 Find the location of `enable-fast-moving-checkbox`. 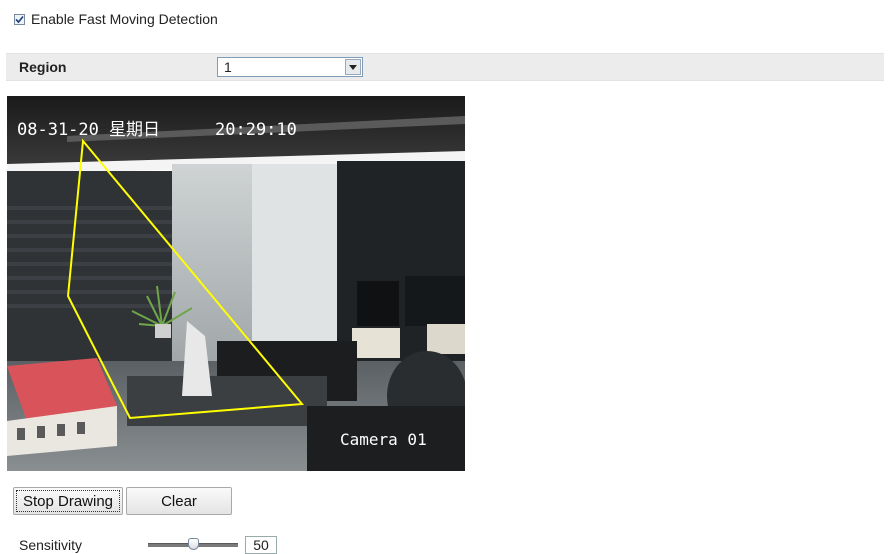

enable-fast-moving-checkbox is located at coordinates (19, 19).